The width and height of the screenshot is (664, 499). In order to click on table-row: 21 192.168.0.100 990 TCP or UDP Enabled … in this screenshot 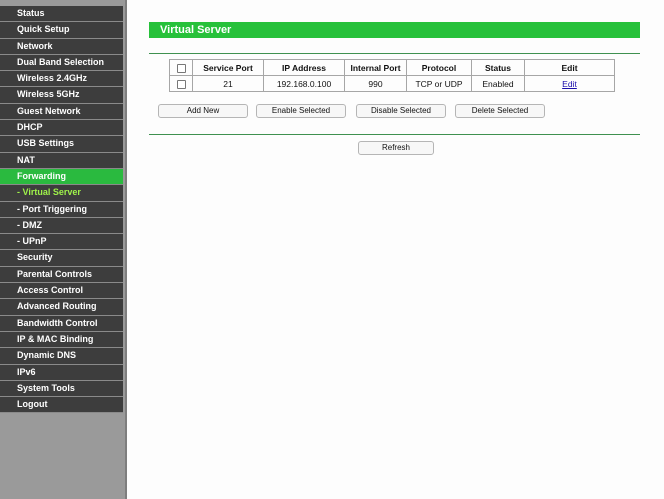, I will do `click(392, 83)`.